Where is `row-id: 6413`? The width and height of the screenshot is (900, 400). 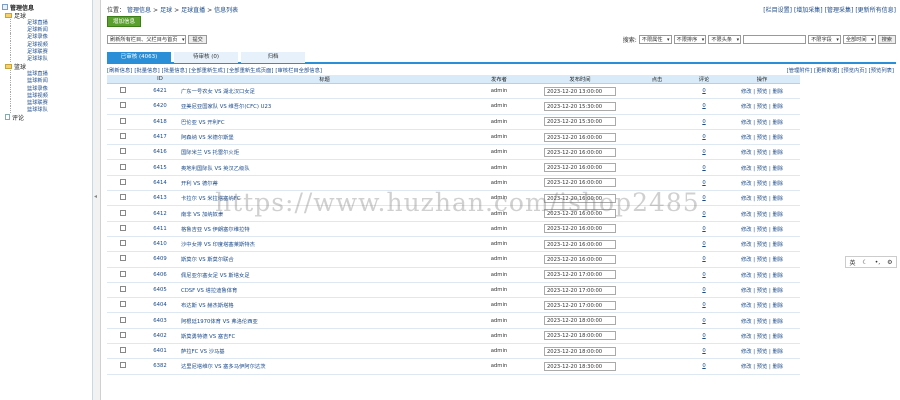
row-id: 6413 is located at coordinates (160, 198).